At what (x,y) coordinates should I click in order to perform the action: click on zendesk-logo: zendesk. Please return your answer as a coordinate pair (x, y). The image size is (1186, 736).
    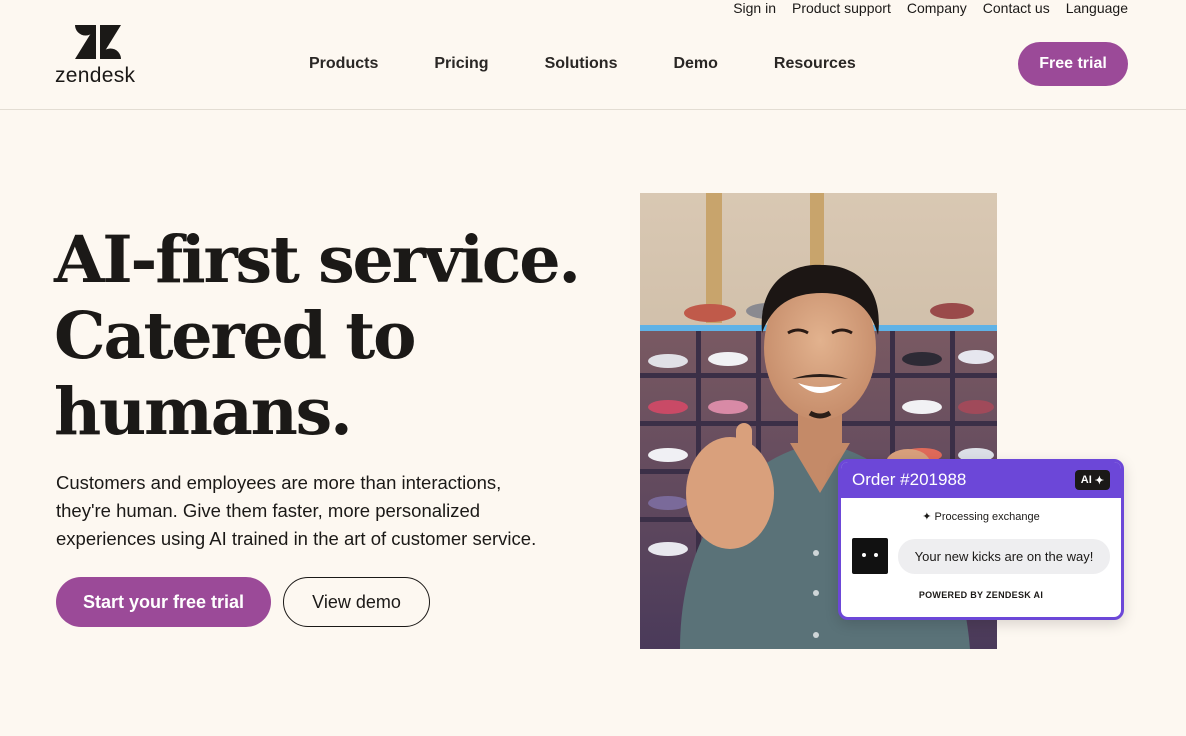
    Looking at the image, I should click on (100, 56).